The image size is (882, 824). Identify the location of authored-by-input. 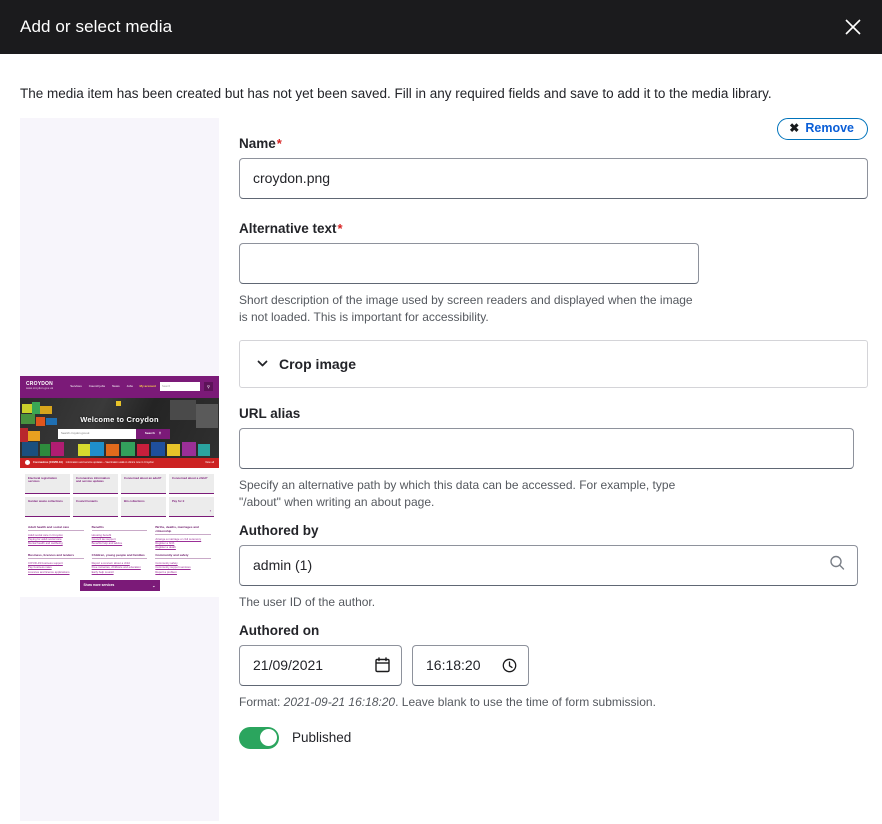
(548, 565).